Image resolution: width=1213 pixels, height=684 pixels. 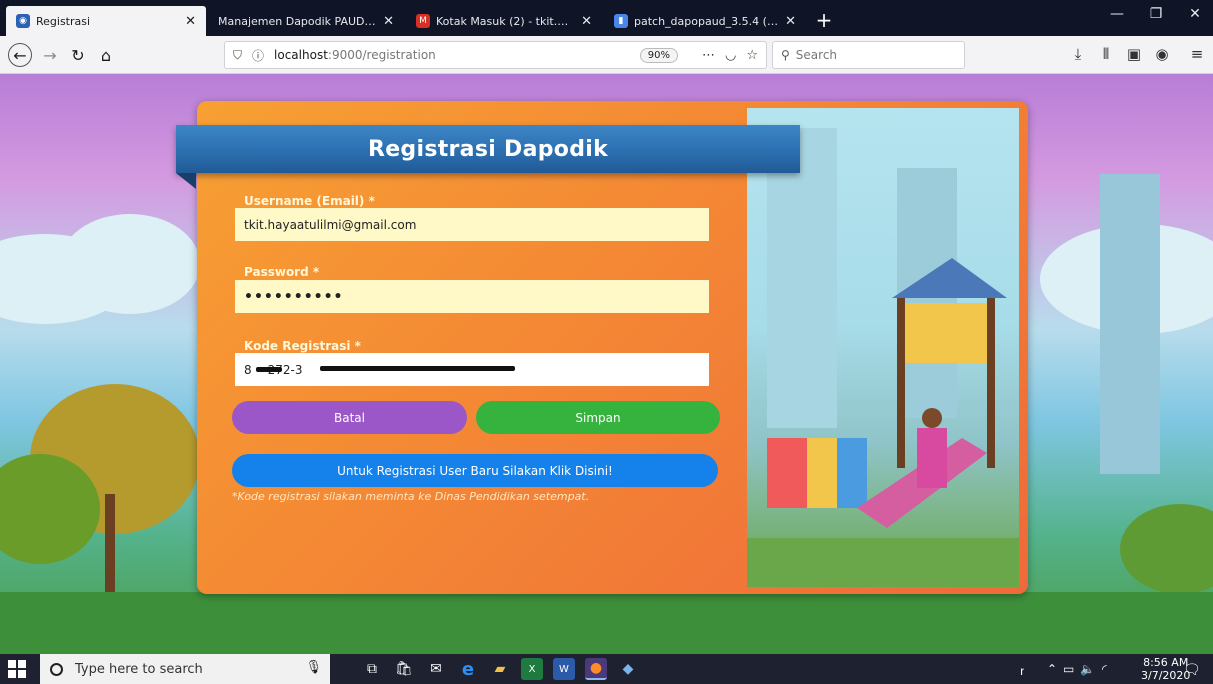 What do you see at coordinates (468, 669) in the screenshot?
I see `edge-icon: e` at bounding box center [468, 669].